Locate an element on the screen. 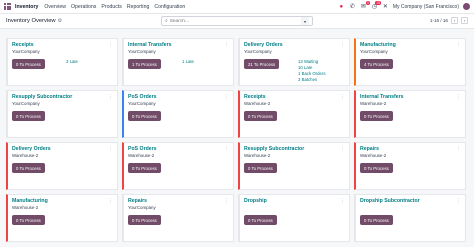 The height and width of the screenshot is (247, 474). stat-link: 3 Batches is located at coordinates (311, 80).